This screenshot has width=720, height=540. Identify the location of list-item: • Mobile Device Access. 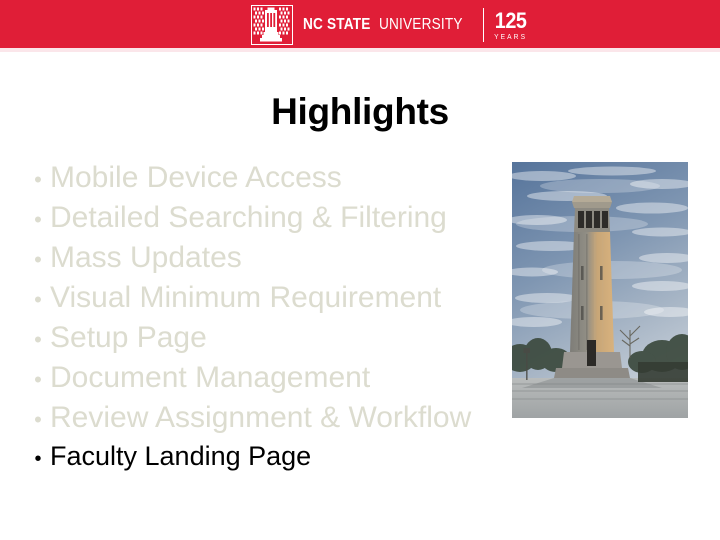
(261, 183).